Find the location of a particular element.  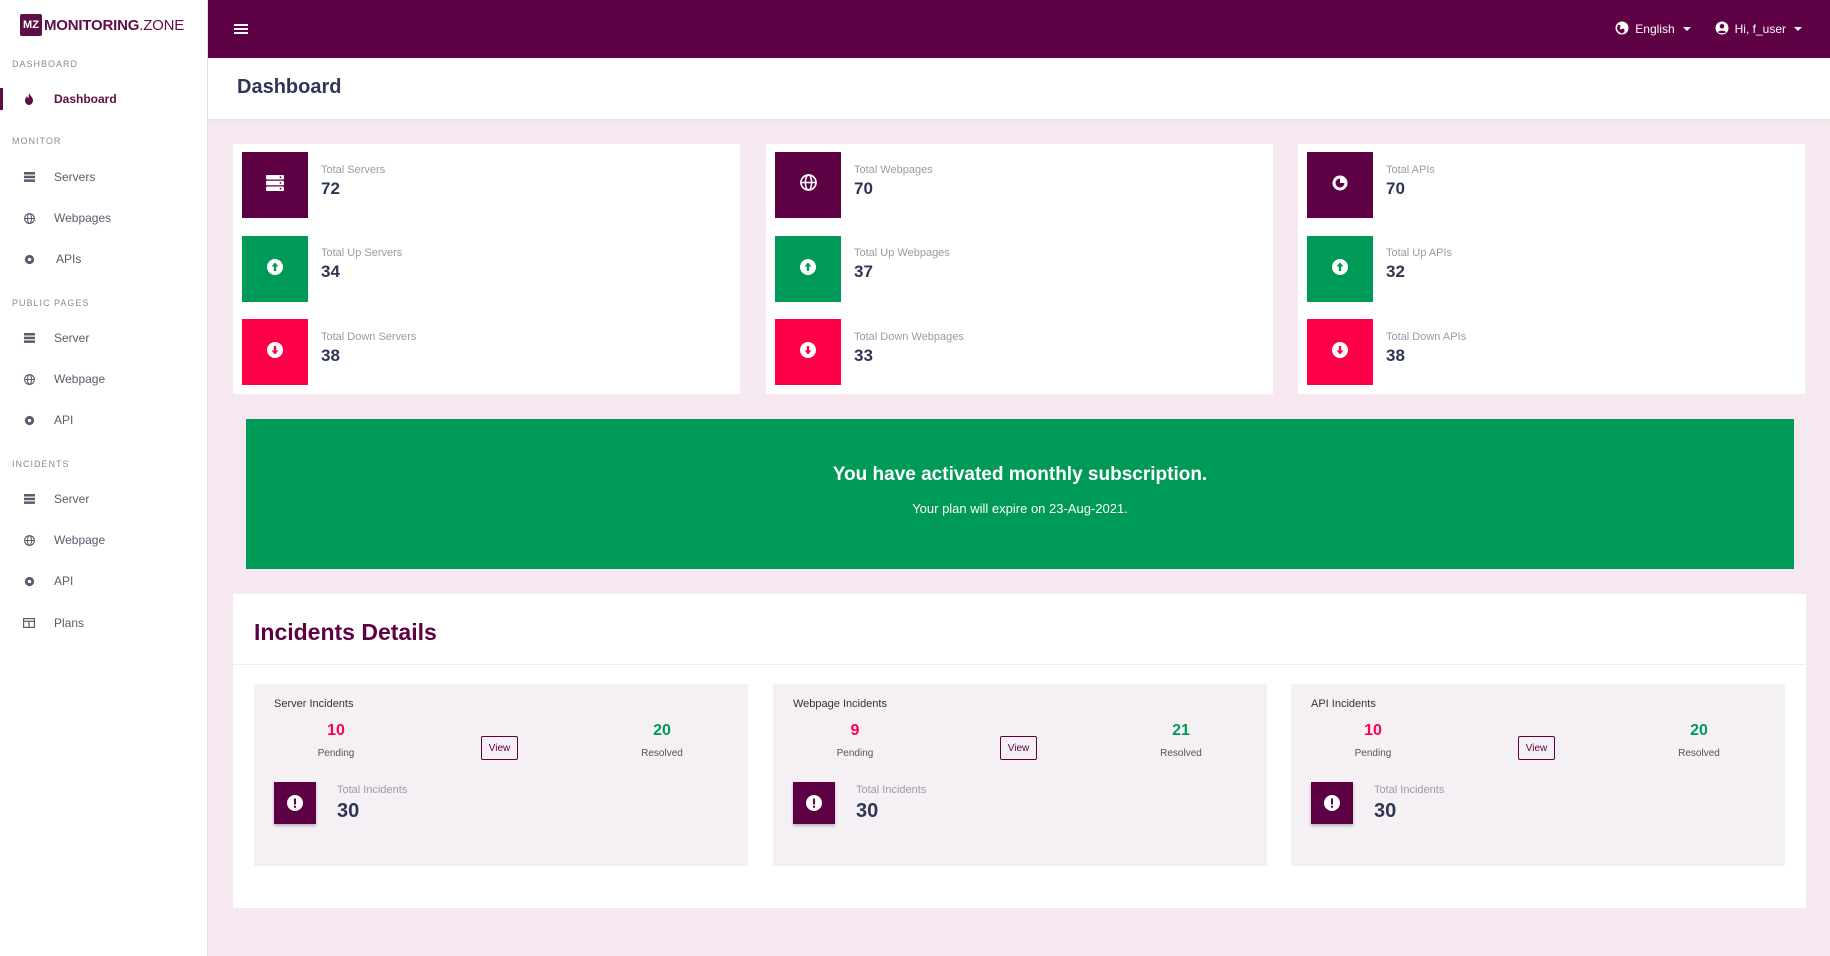

sidebar-item-public-server: Server is located at coordinates (103, 338).